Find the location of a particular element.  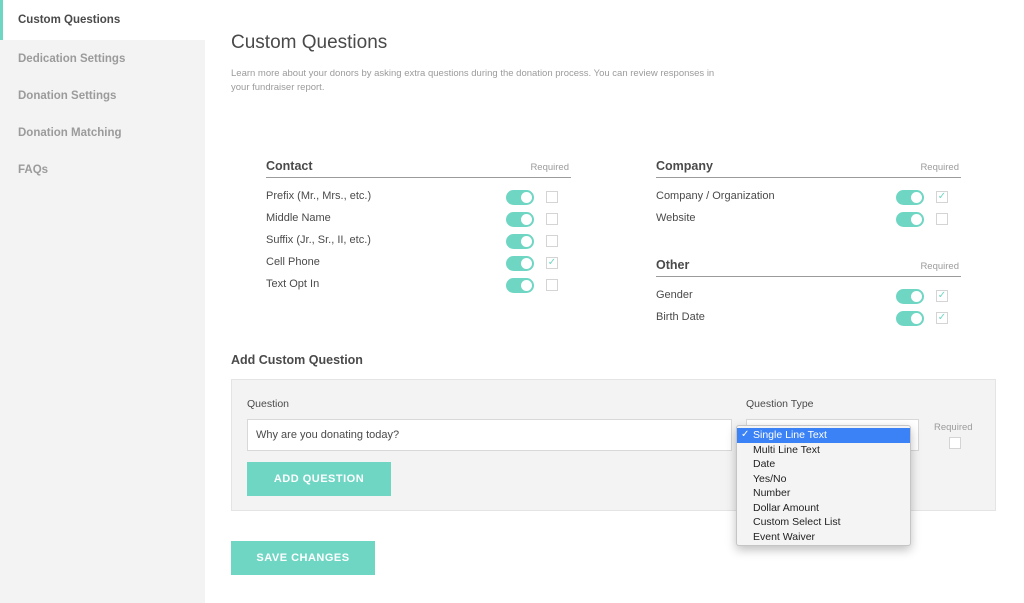

add-question-title: Add Custom Question is located at coordinates (297, 360).